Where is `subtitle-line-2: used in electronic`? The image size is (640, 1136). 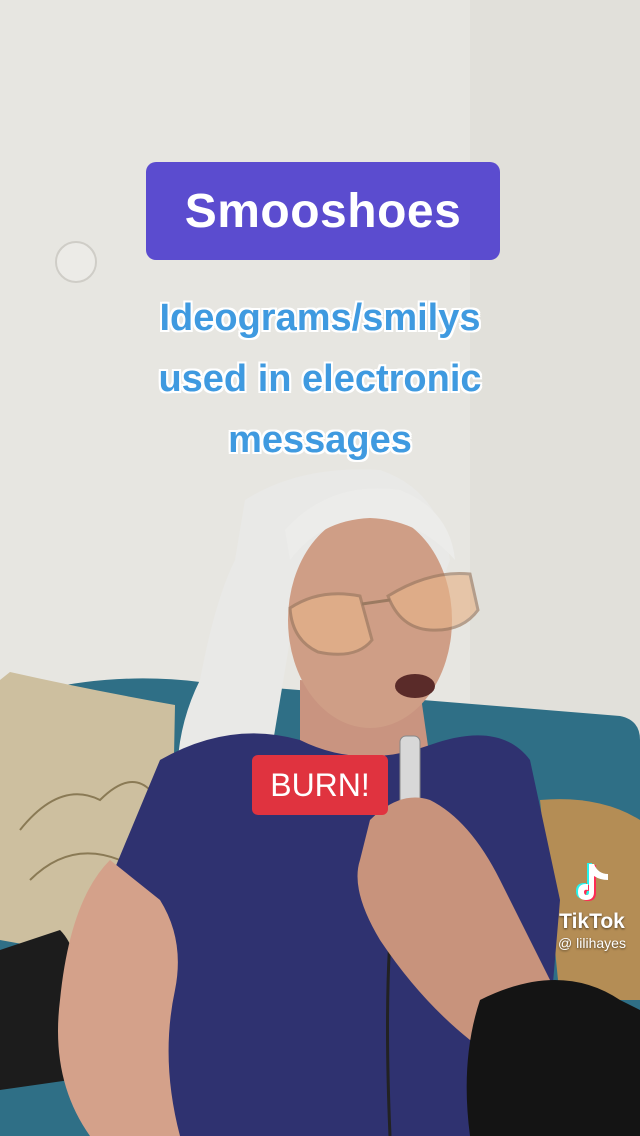 subtitle-line-2: used in electronic is located at coordinates (320, 379).